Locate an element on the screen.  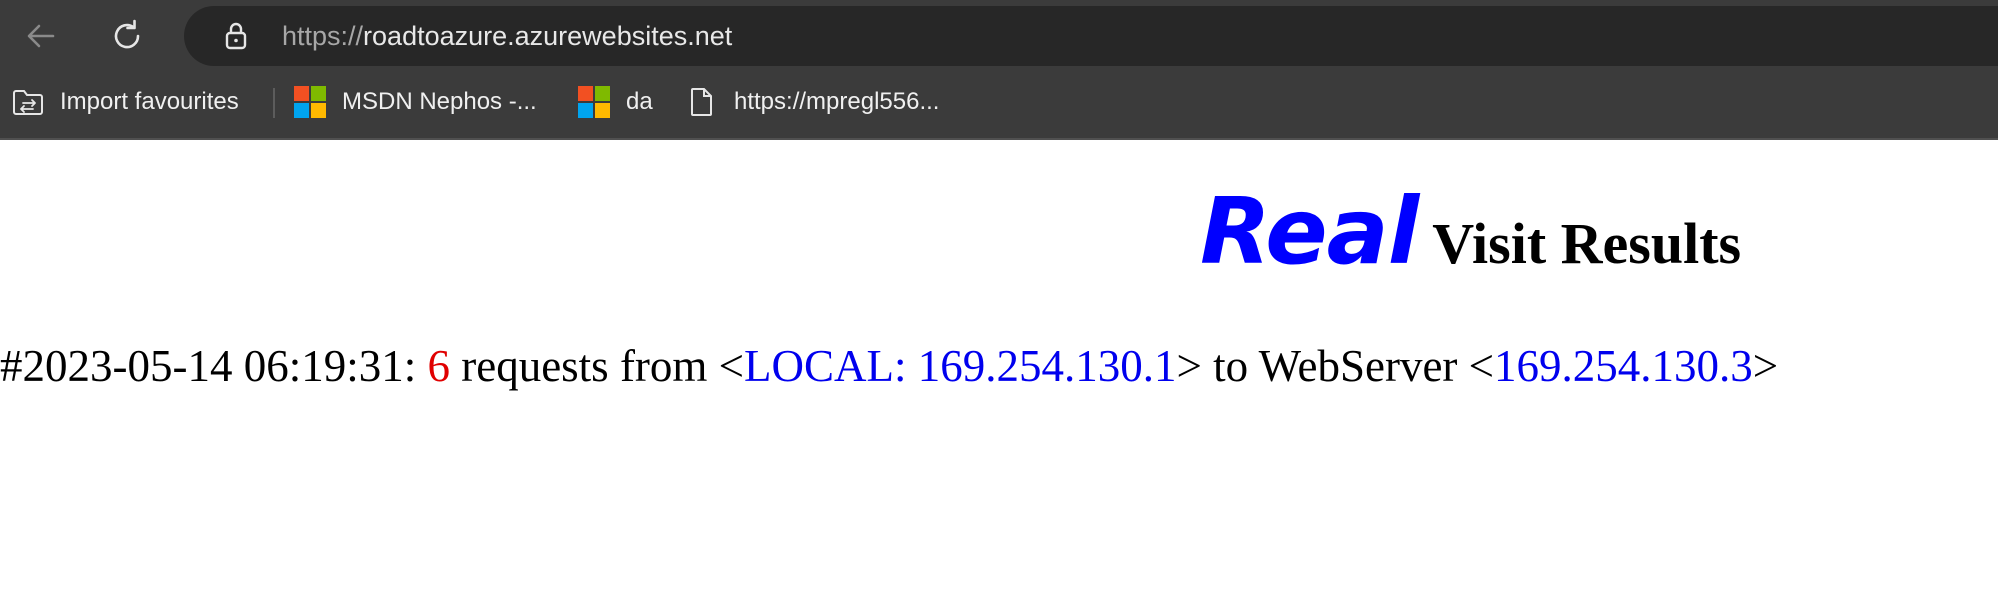
bookmark-separator is located at coordinates (274, 103).